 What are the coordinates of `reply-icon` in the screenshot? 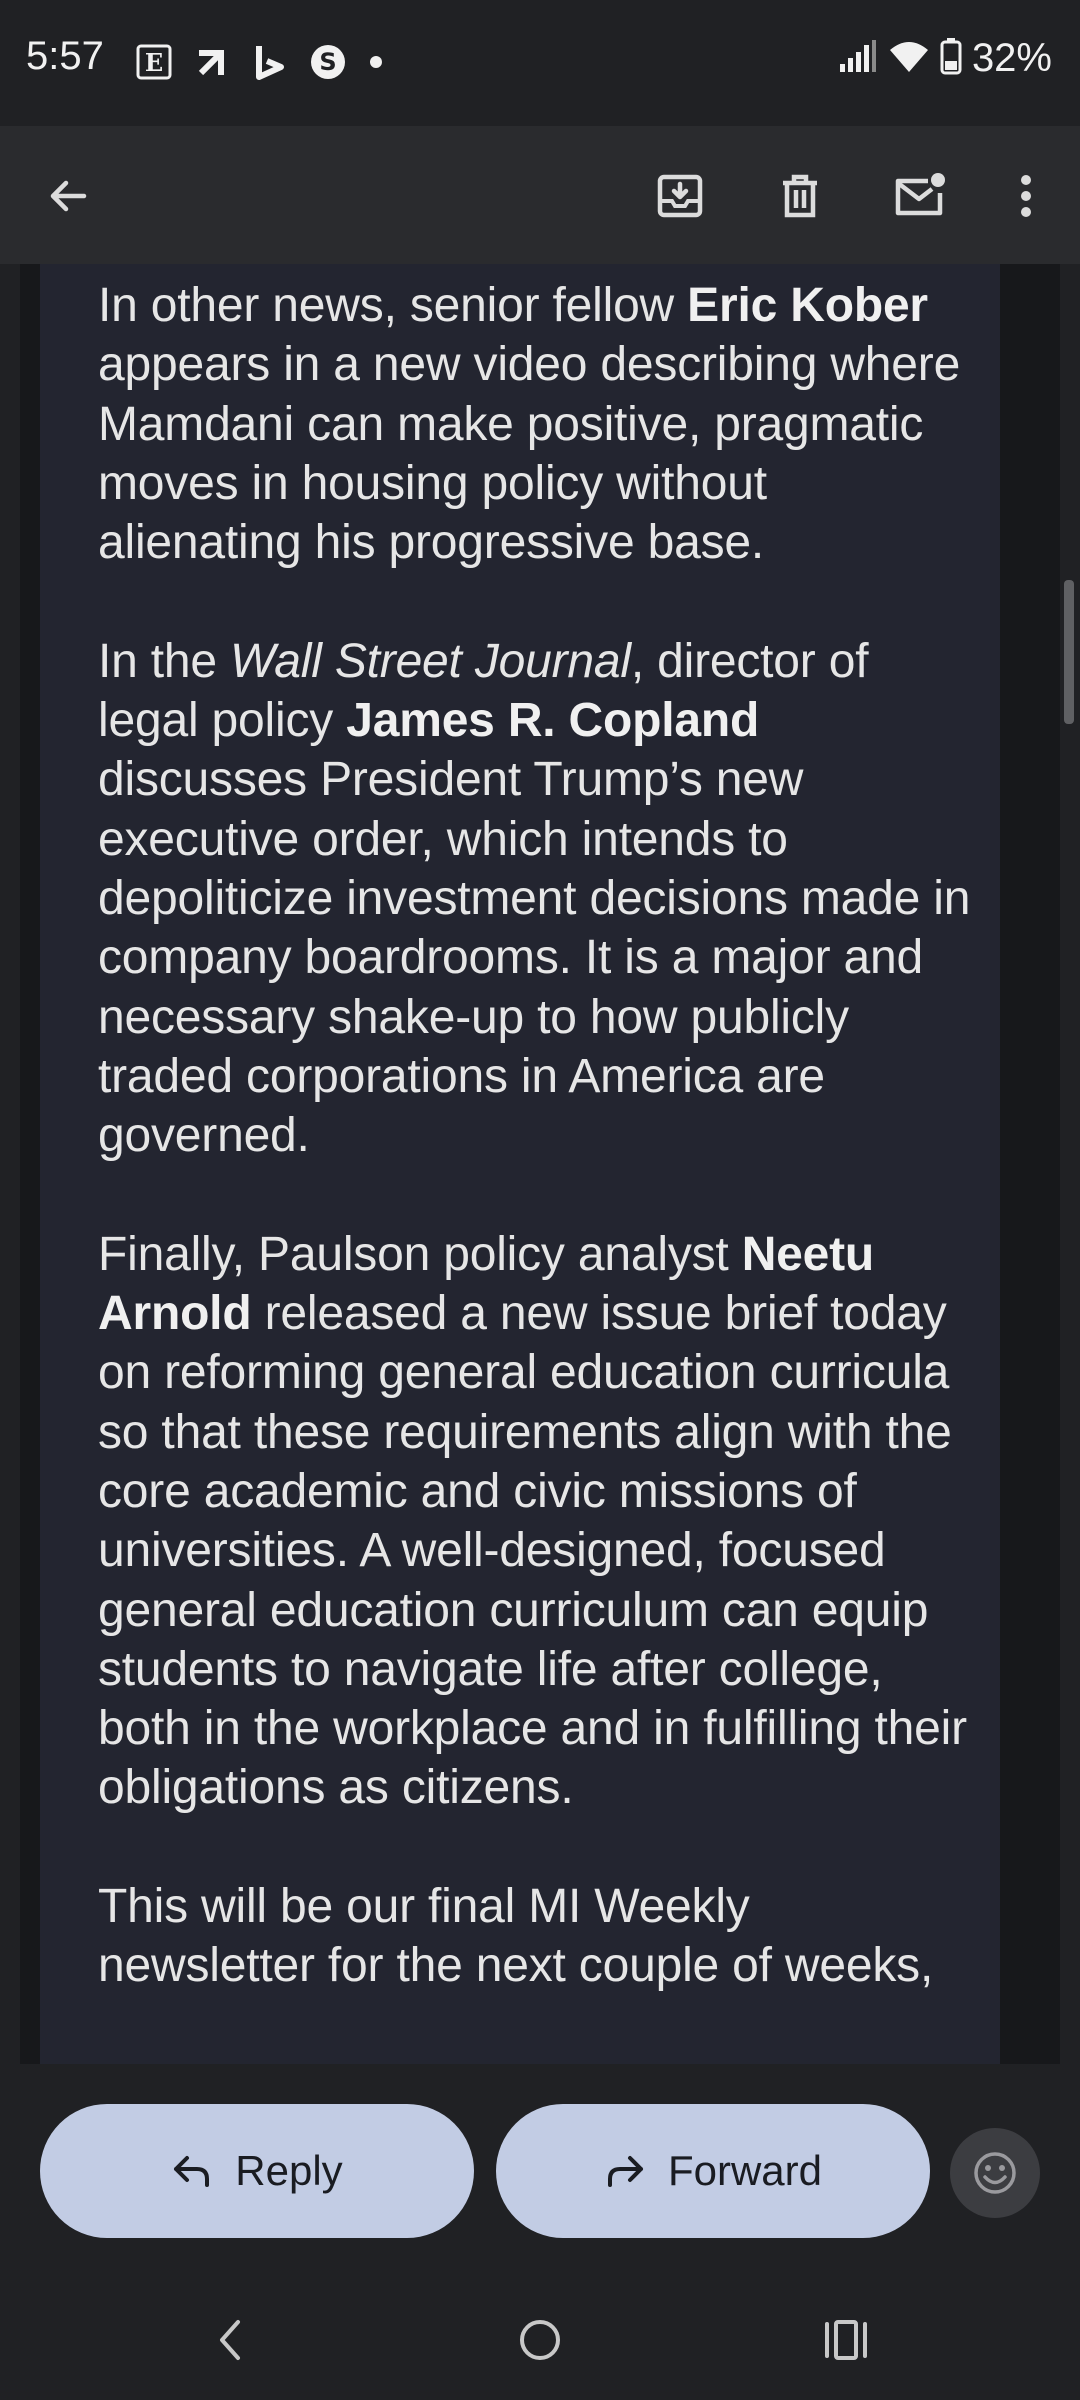 It's located at (192, 2171).